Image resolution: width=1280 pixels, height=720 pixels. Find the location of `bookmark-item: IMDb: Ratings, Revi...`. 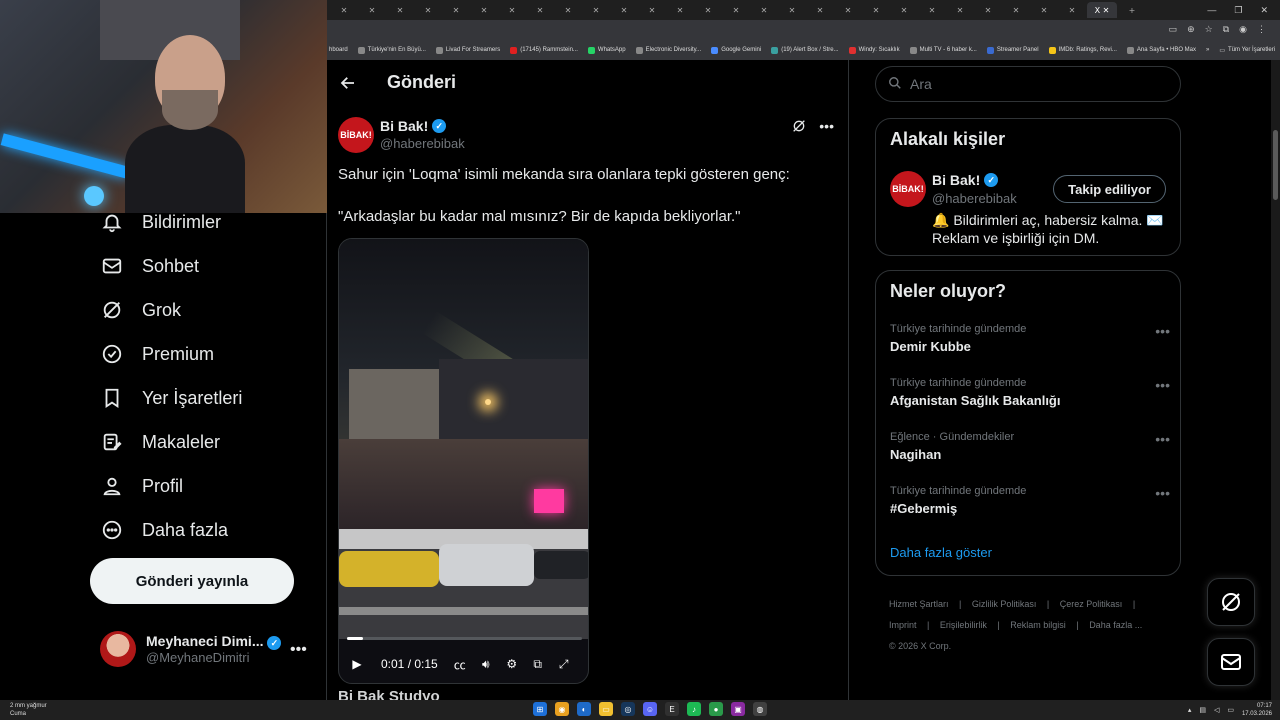

bookmark-item: IMDb: Ratings, Revi... is located at coordinates (1082, 50).